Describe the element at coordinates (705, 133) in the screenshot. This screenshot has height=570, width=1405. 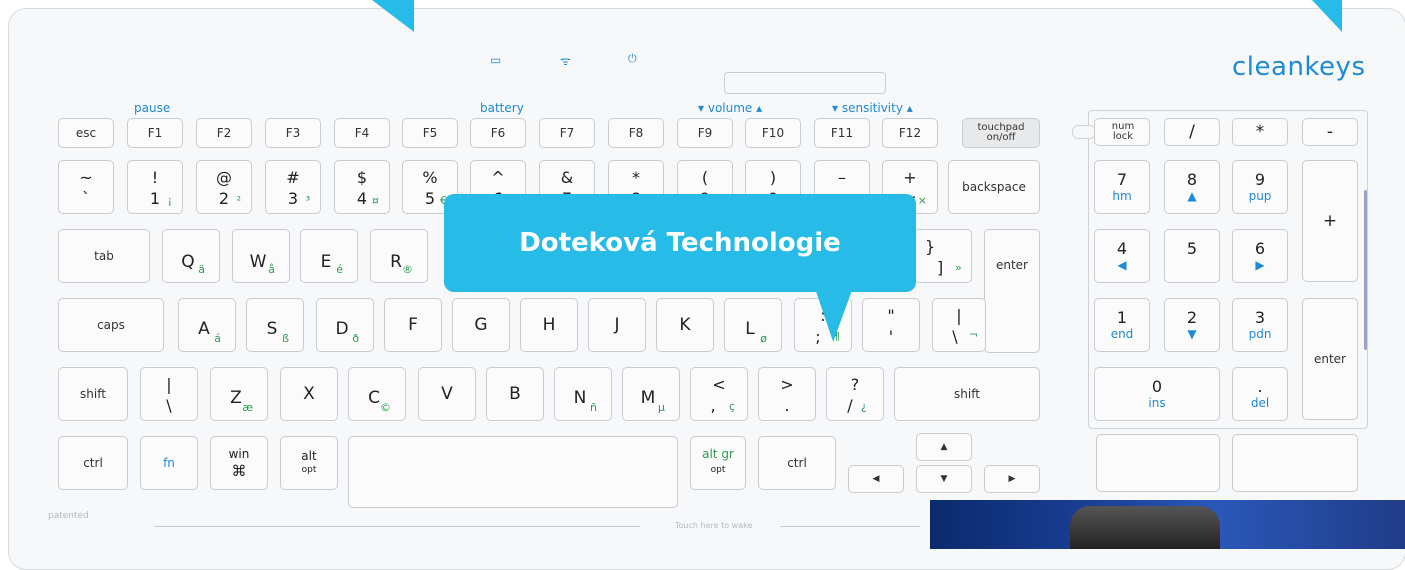
I see `fn-key-9: F9` at that location.